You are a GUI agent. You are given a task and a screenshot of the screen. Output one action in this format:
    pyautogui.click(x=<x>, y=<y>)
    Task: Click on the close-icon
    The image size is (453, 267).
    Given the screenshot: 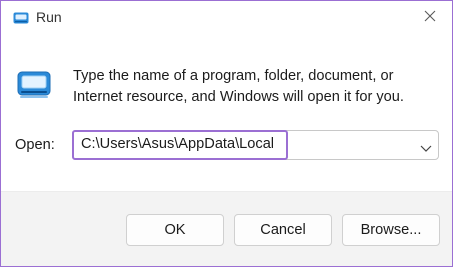 What is the action you would take?
    pyautogui.click(x=430, y=18)
    